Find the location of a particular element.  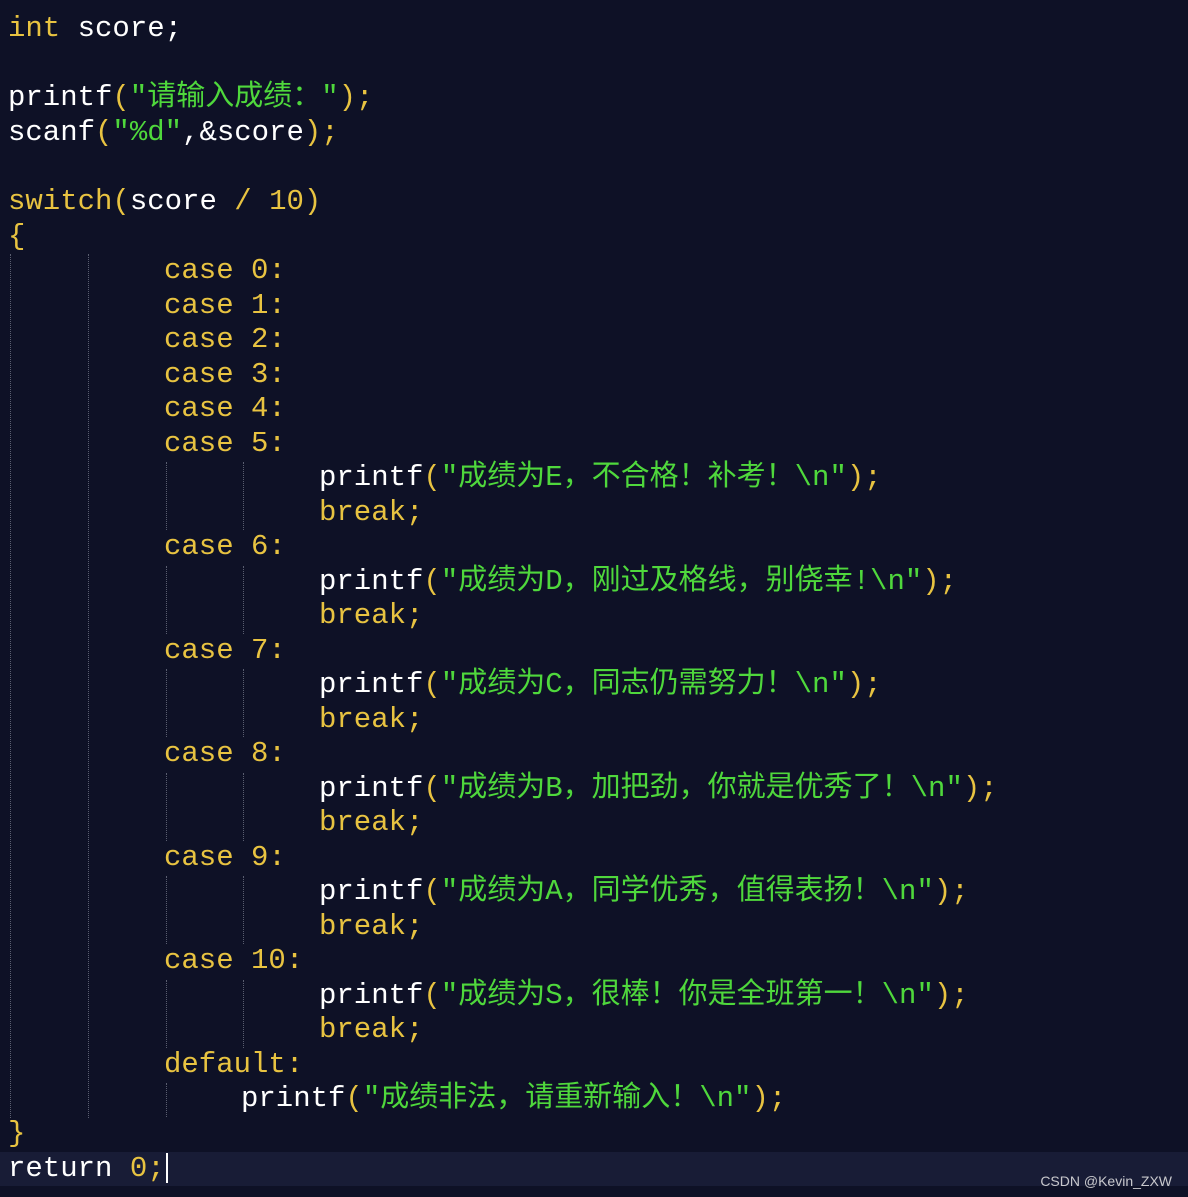

code-line: } is located at coordinates (16, 1134).